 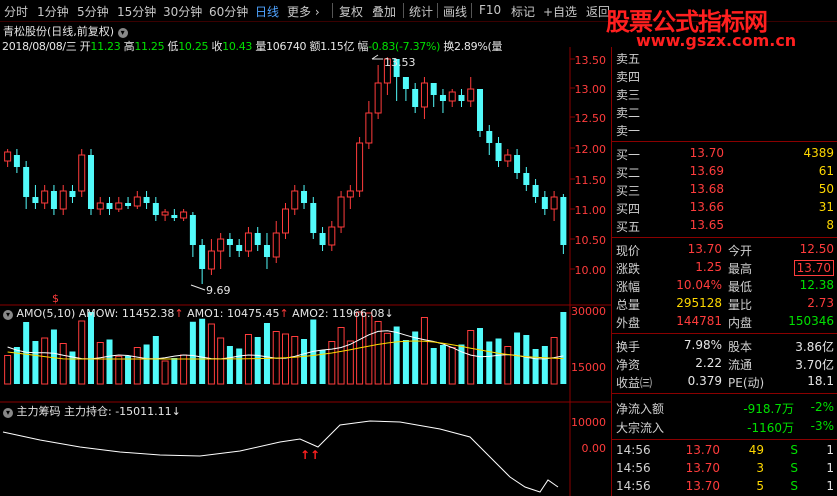 I want to click on tick-row: 14:56 13.70 5 S 1, so click(x=724, y=487).